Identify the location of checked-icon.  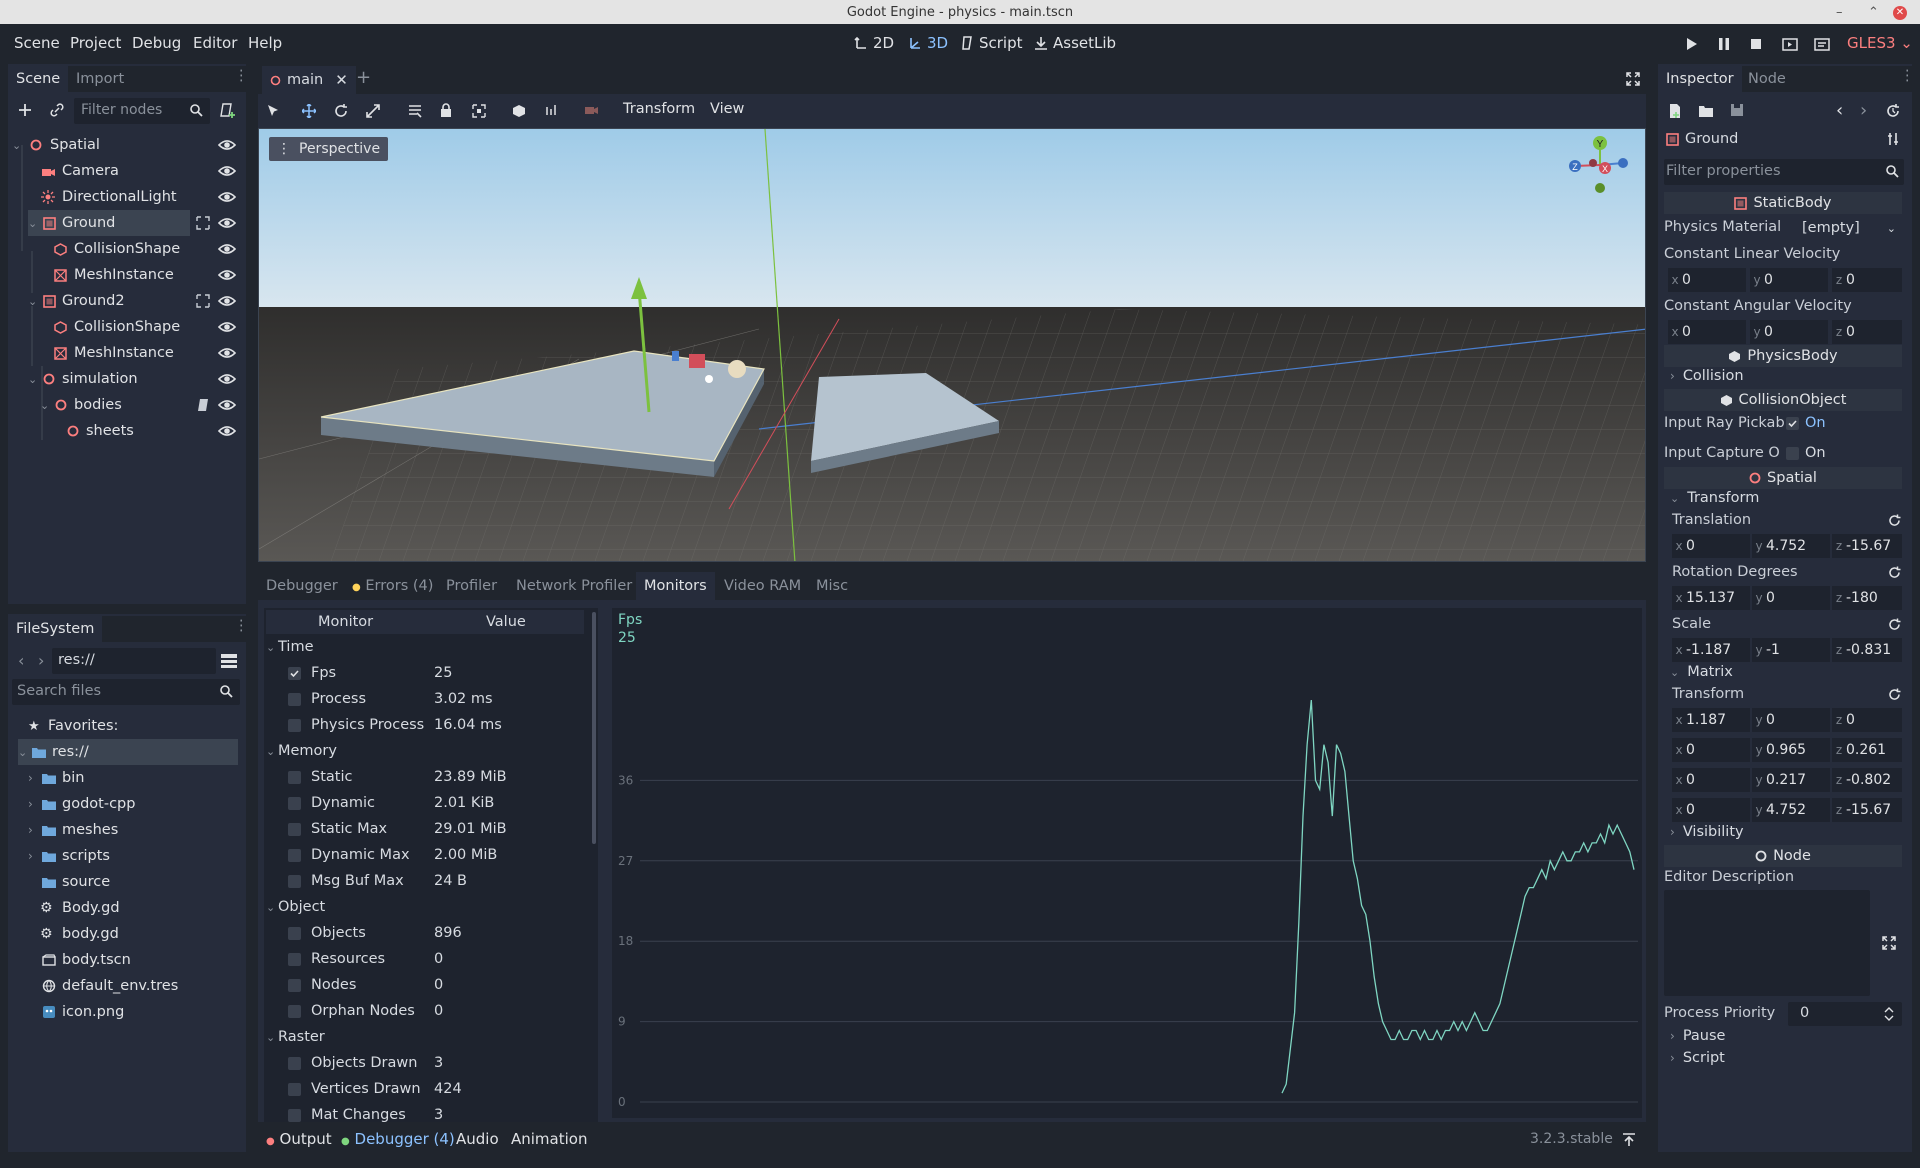
(294, 673).